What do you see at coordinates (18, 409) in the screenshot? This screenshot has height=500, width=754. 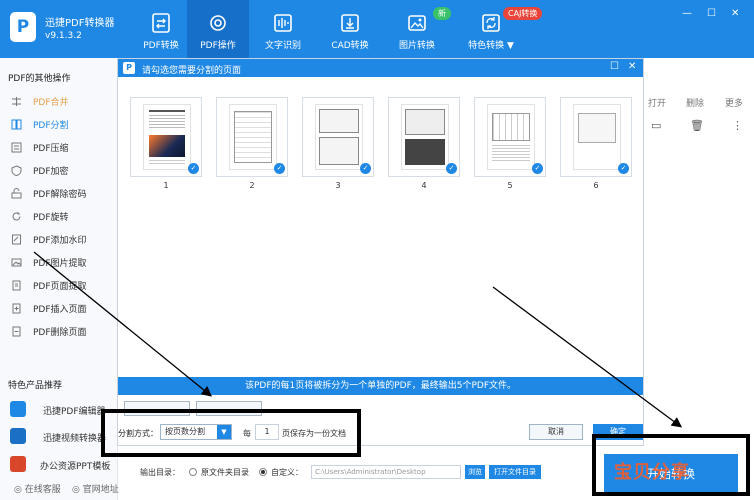 I see `pdf-editor-icon` at bounding box center [18, 409].